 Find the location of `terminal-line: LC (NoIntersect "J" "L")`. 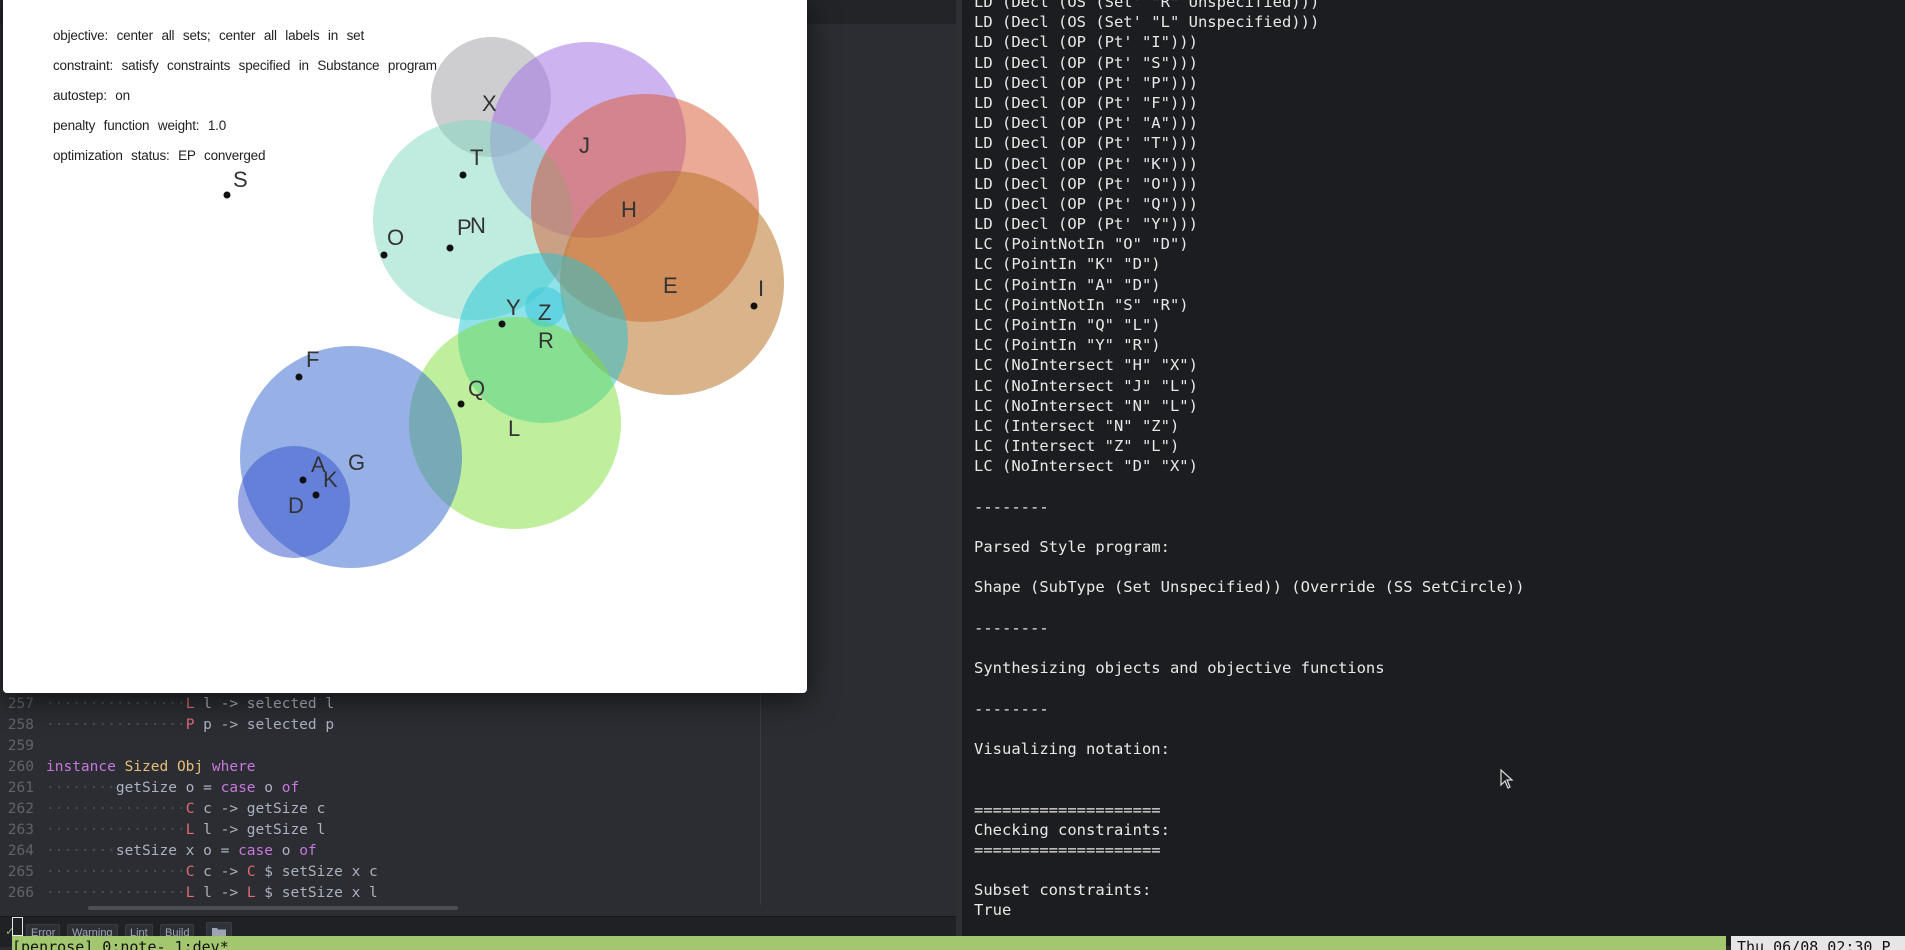

terminal-line: LC (NoIntersect "J" "L") is located at coordinates (1086, 385).